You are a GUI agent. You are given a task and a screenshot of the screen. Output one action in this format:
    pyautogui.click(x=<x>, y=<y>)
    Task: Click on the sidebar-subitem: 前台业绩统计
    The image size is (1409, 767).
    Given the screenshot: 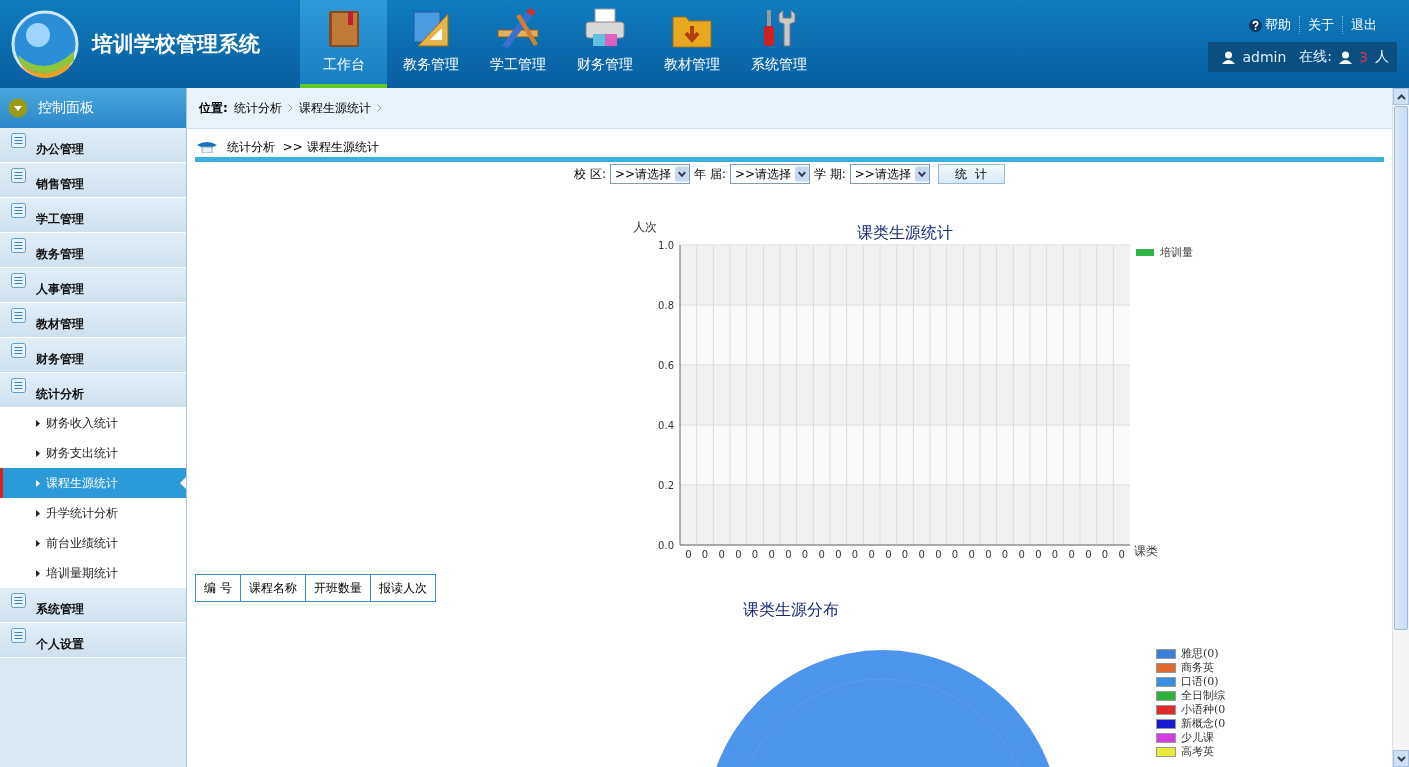 What is the action you would take?
    pyautogui.click(x=93, y=543)
    